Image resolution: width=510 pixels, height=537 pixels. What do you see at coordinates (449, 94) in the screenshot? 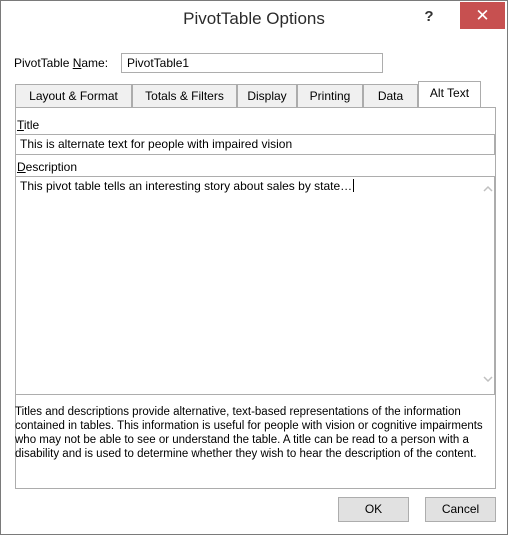
I see `tab-alt-text: Alt Text` at bounding box center [449, 94].